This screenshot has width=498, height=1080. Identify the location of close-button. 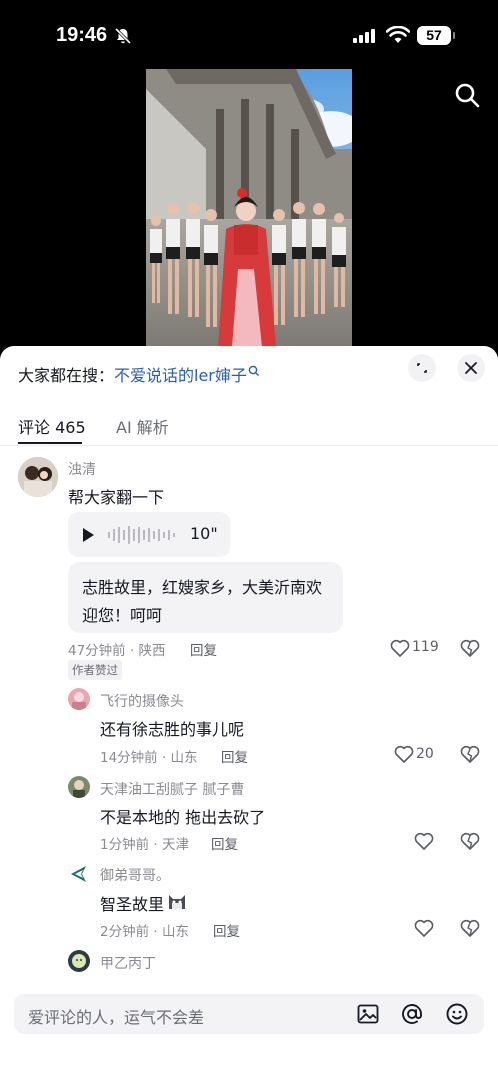
(471, 368).